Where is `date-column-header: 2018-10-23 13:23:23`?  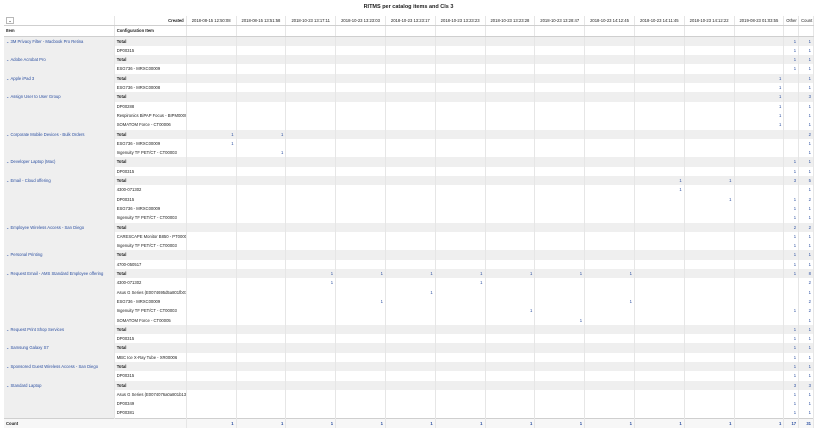 date-column-header: 2018-10-23 13:23:23 is located at coordinates (460, 21).